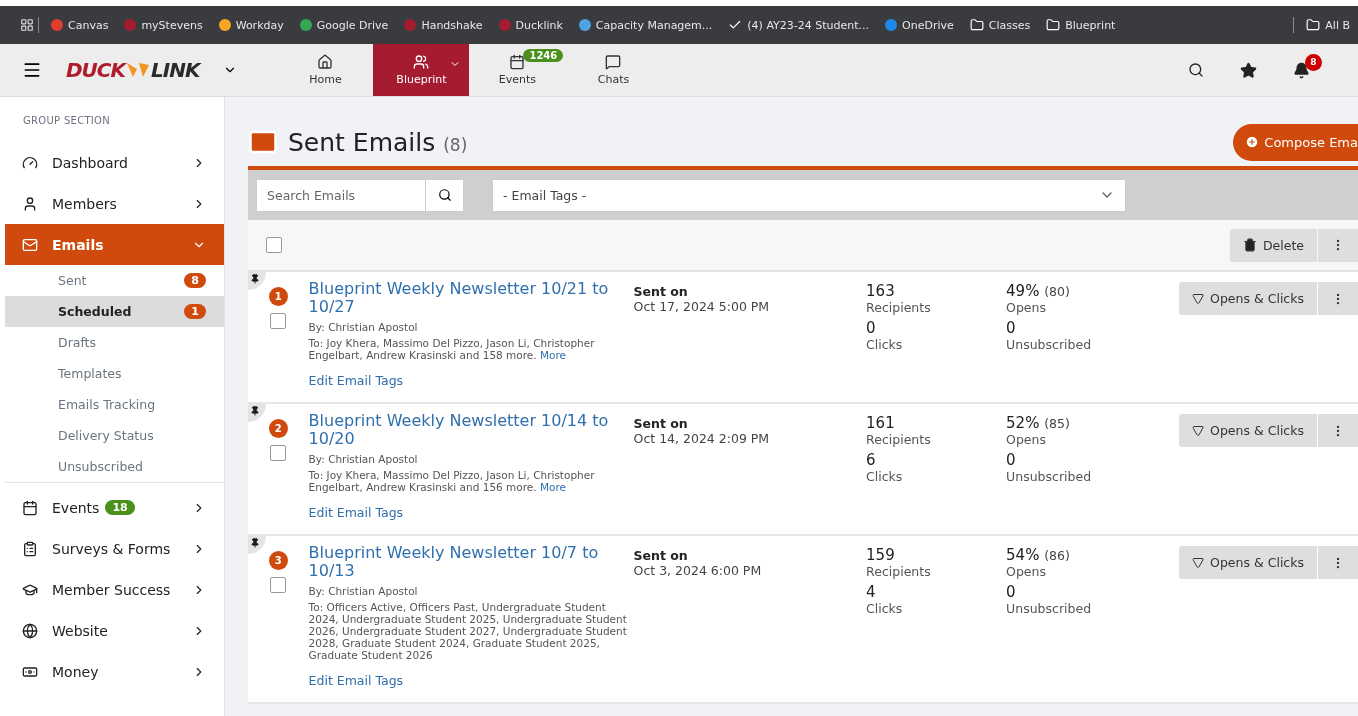  What do you see at coordinates (114, 280) in the screenshot?
I see `sidebar-subitem: Sent 8` at bounding box center [114, 280].